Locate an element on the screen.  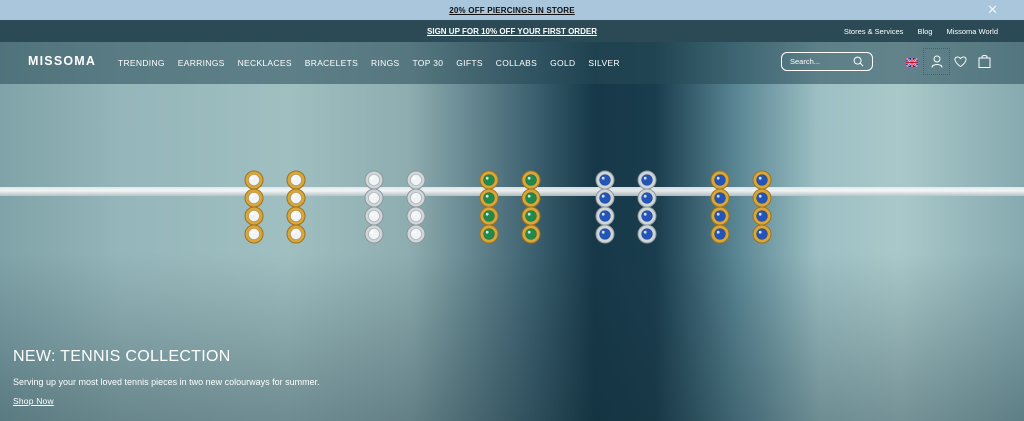
signup-link: SIGN UP FOR 10% OFF YOUR FIRST ORDER is located at coordinates (512, 31).